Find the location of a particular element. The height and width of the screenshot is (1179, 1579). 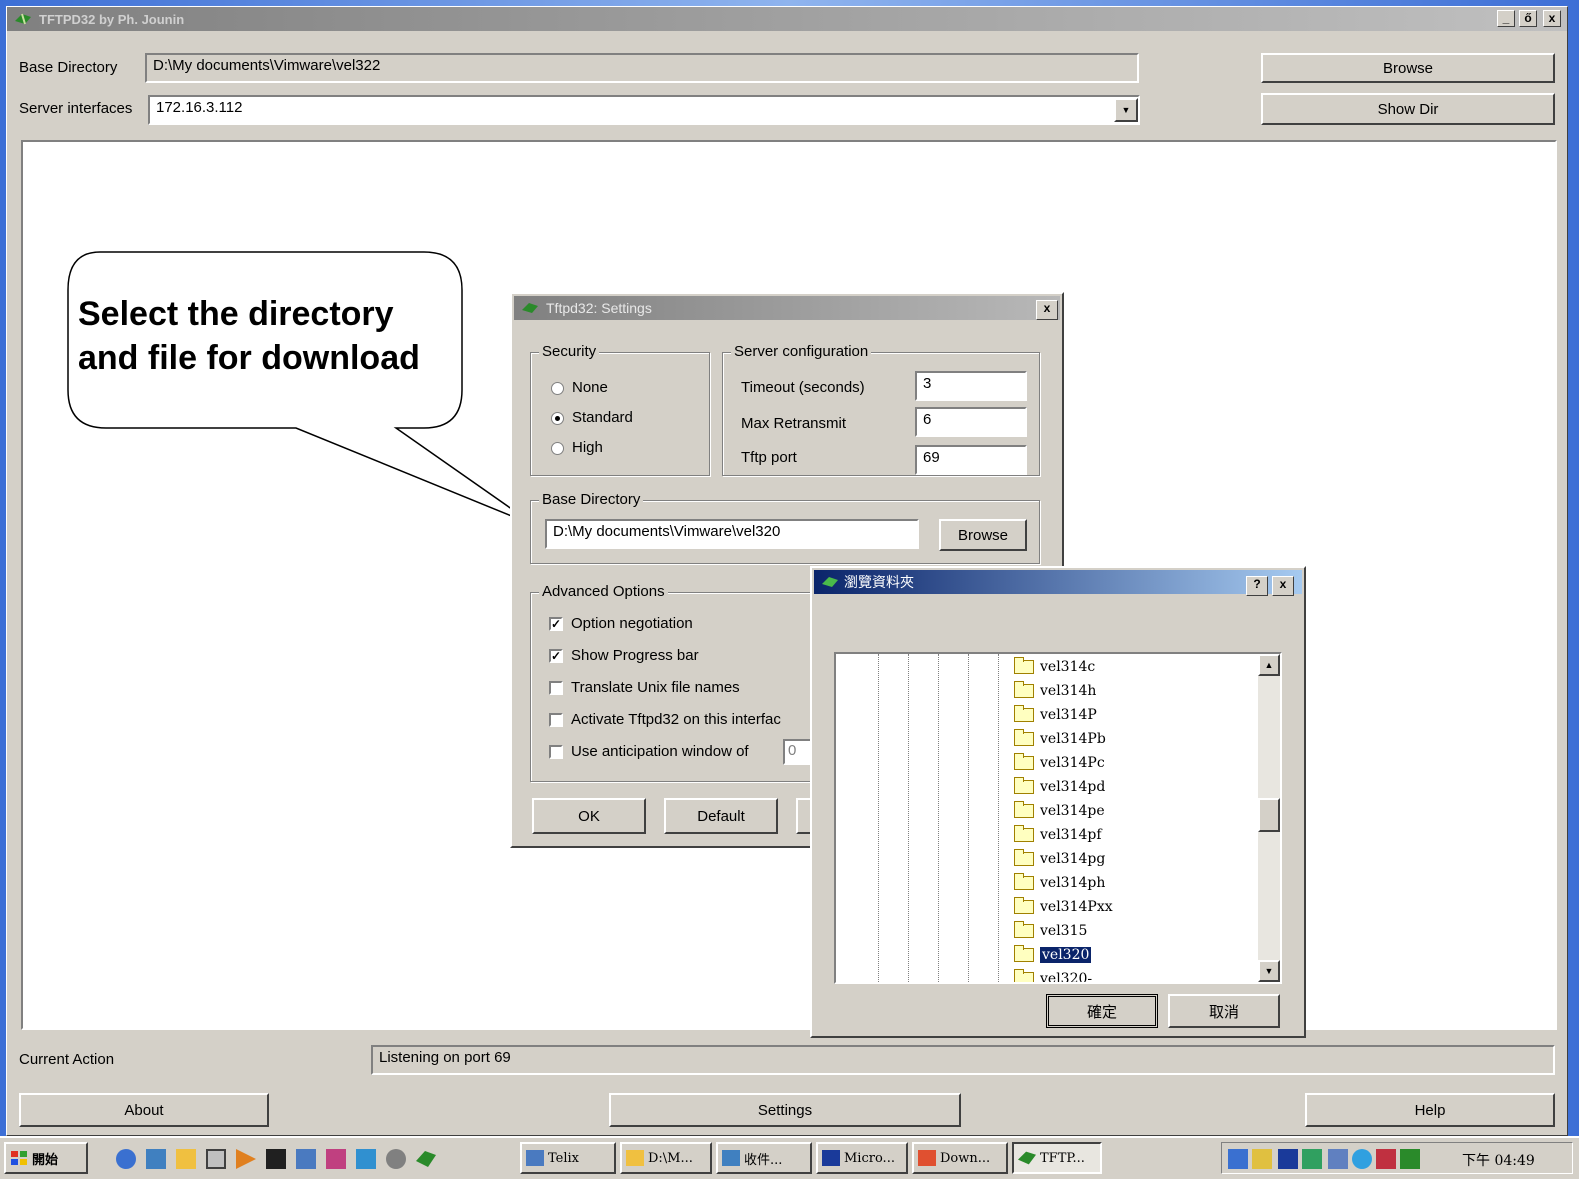

security-radio-high: High is located at coordinates (577, 447).